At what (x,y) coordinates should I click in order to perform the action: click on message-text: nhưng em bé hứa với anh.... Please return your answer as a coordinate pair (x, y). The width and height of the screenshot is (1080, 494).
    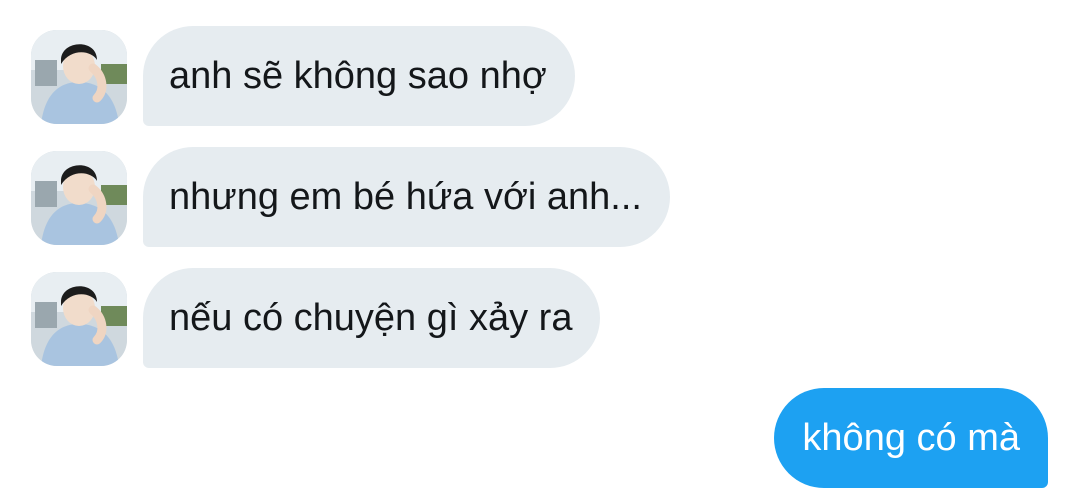
    Looking at the image, I should click on (405, 197).